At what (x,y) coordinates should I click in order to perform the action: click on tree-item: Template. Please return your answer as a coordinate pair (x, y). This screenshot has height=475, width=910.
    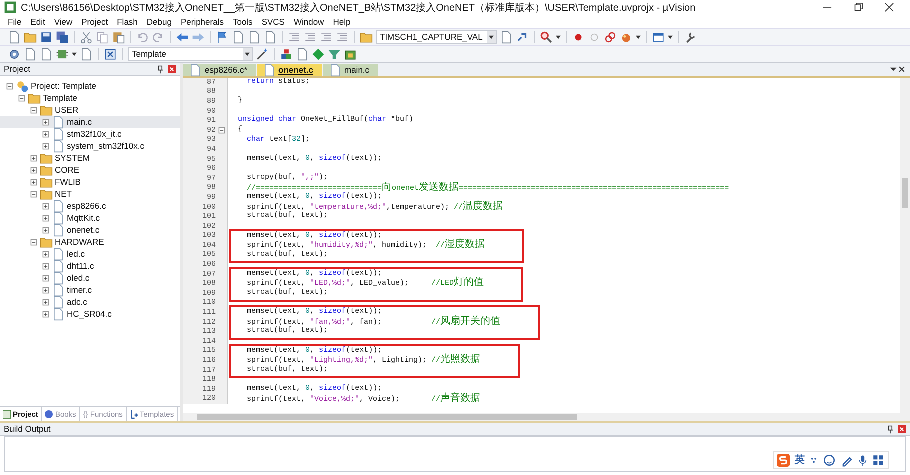
    Looking at the image, I should click on (90, 98).